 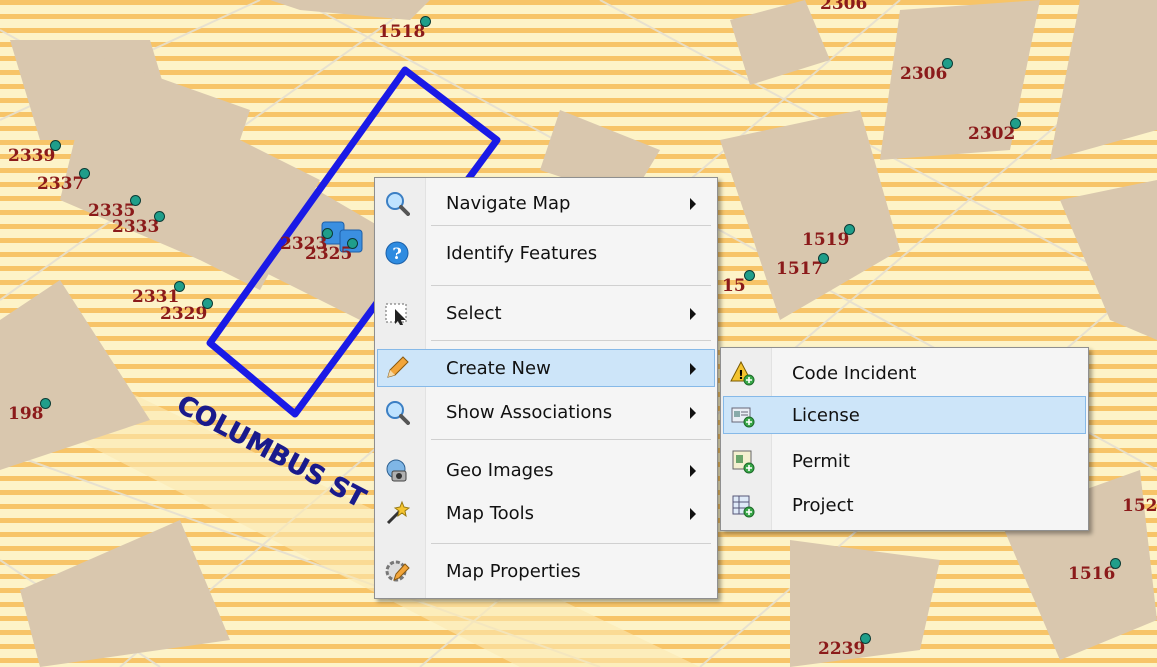 I want to click on menu-item-label: Select, so click(x=474, y=313).